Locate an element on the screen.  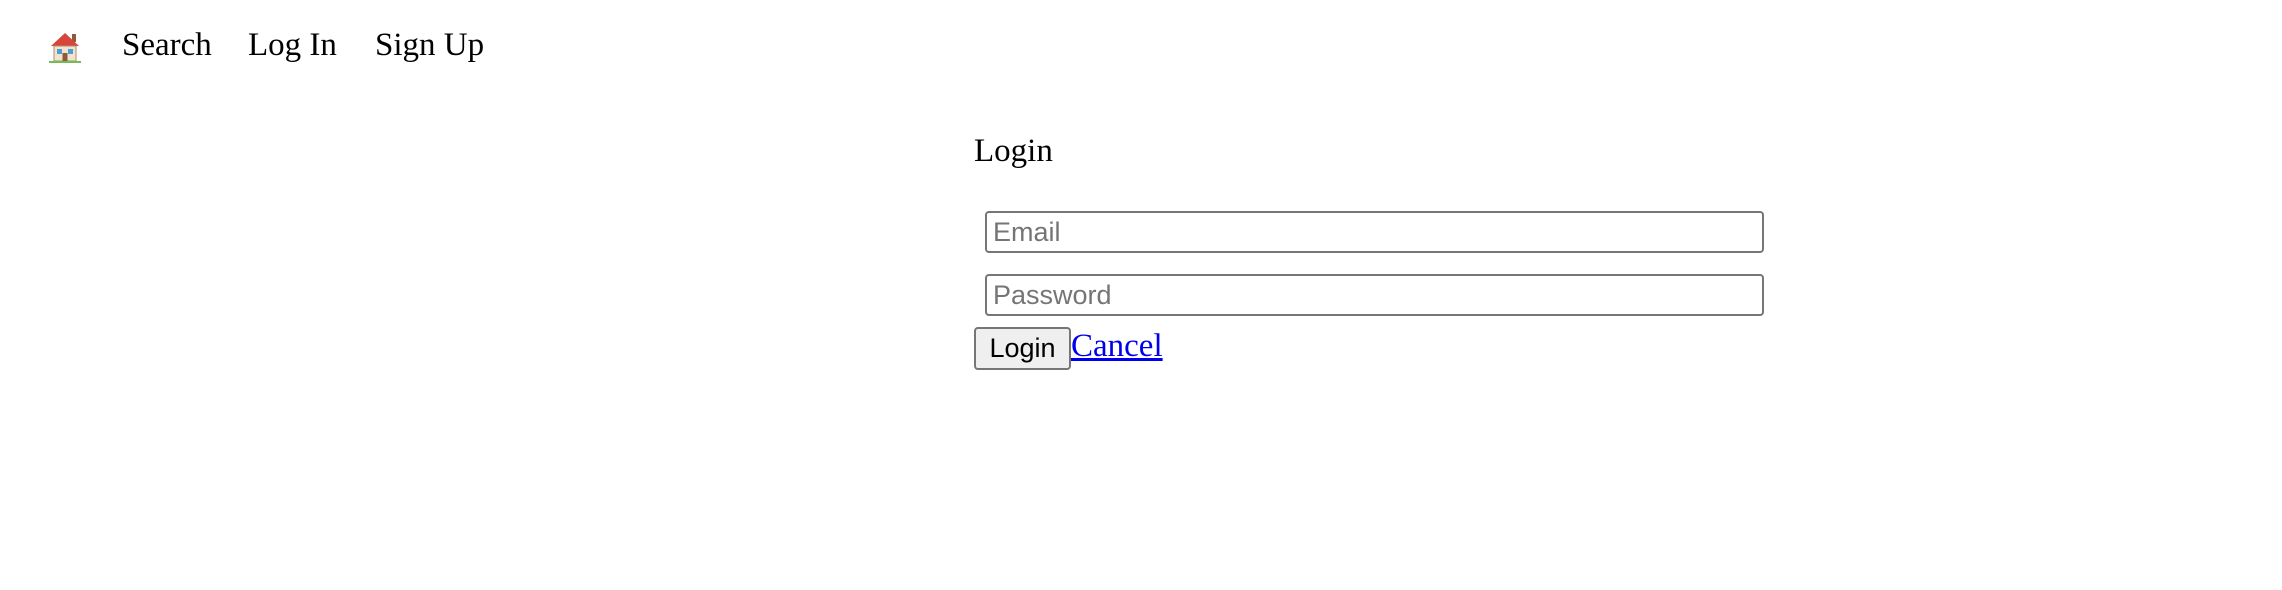
cancel-link: Cancel is located at coordinates (1117, 346).